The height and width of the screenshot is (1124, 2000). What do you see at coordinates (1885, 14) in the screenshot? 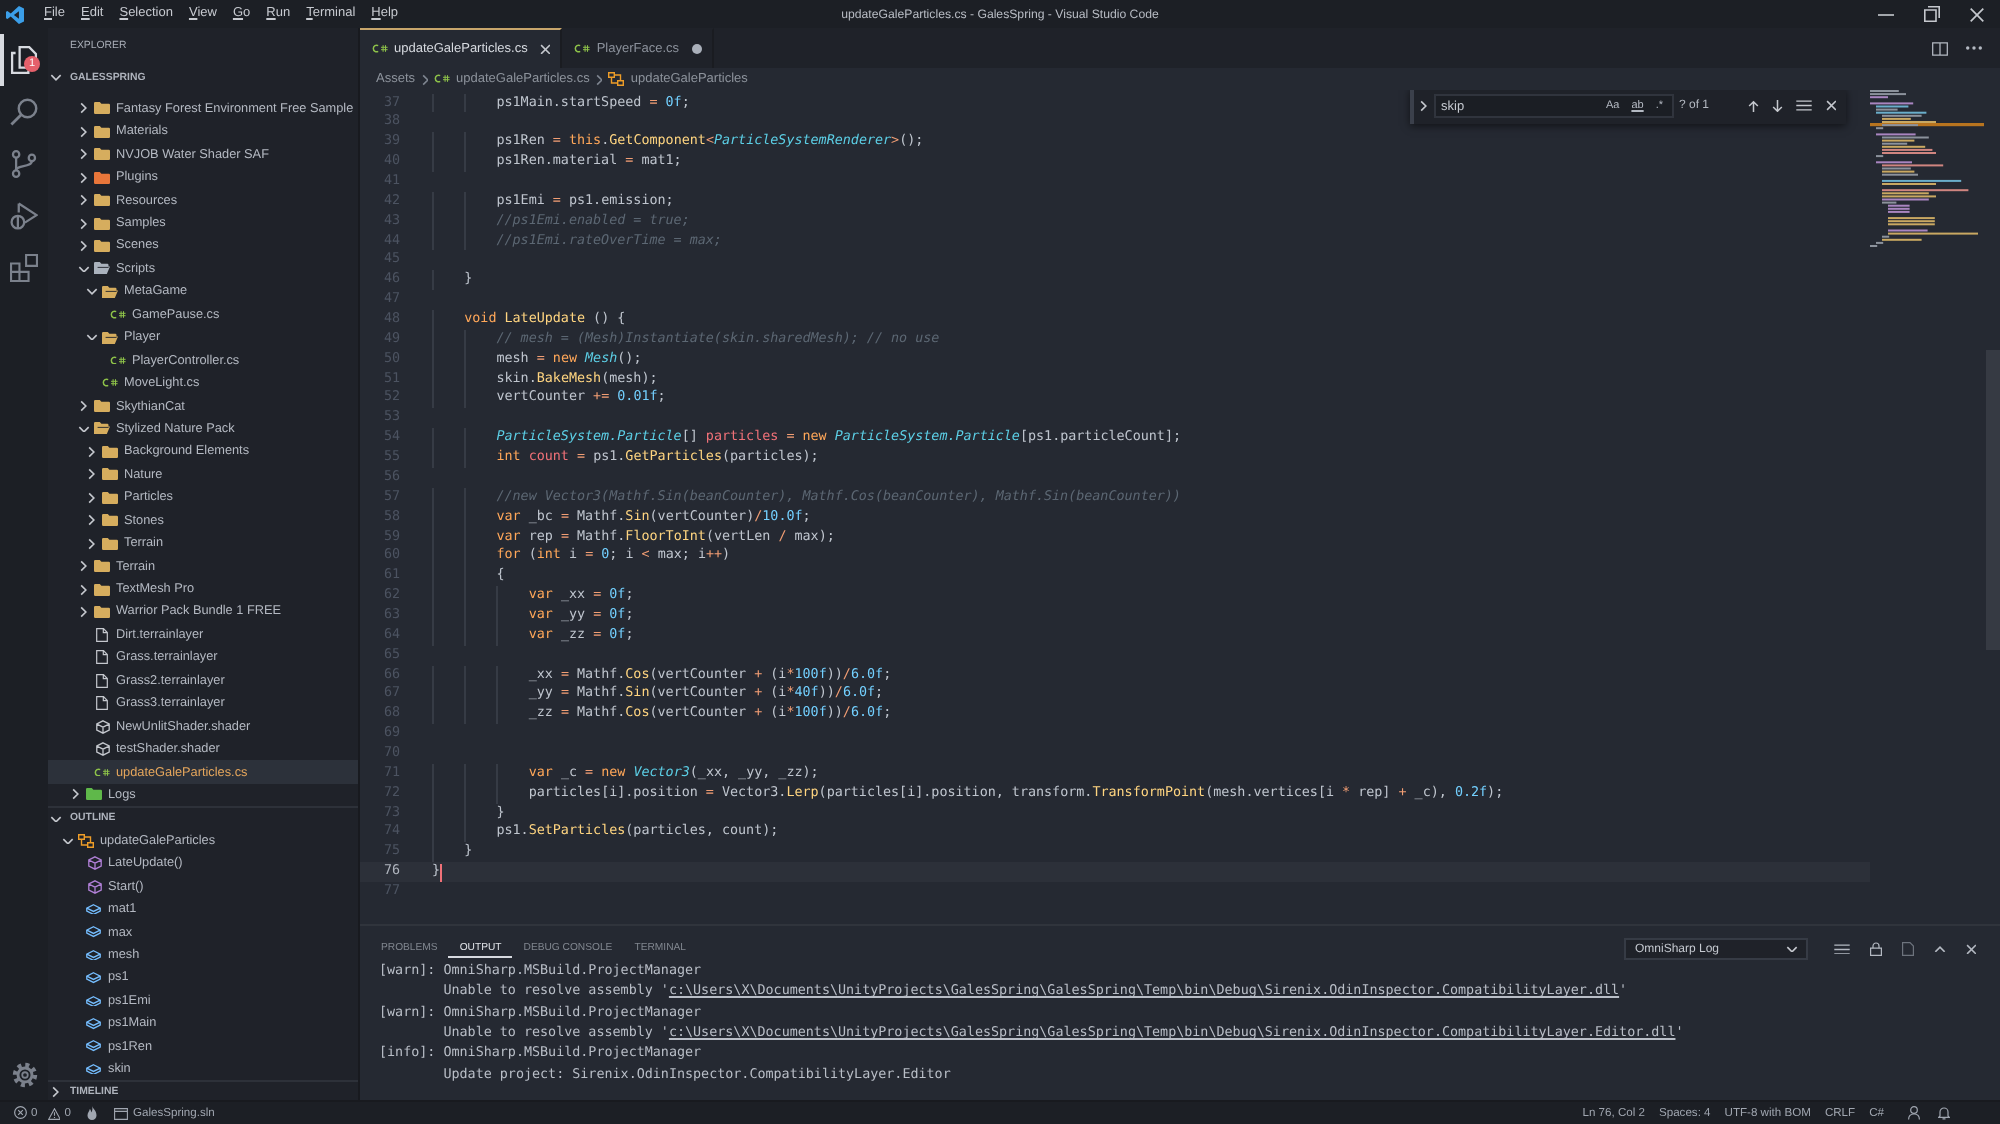
I see `minimize-icon` at bounding box center [1885, 14].